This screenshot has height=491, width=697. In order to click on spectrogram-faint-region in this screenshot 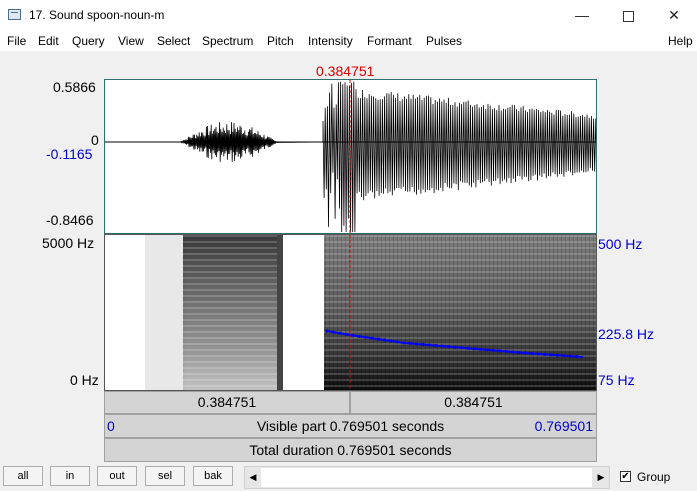, I will do `click(165, 312)`.